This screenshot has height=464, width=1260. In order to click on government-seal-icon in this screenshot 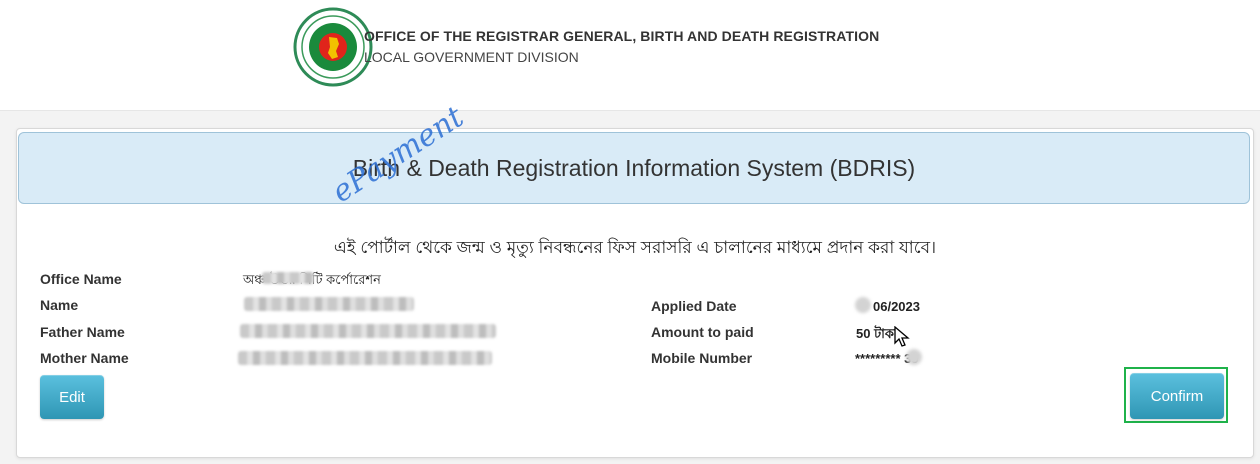, I will do `click(333, 47)`.